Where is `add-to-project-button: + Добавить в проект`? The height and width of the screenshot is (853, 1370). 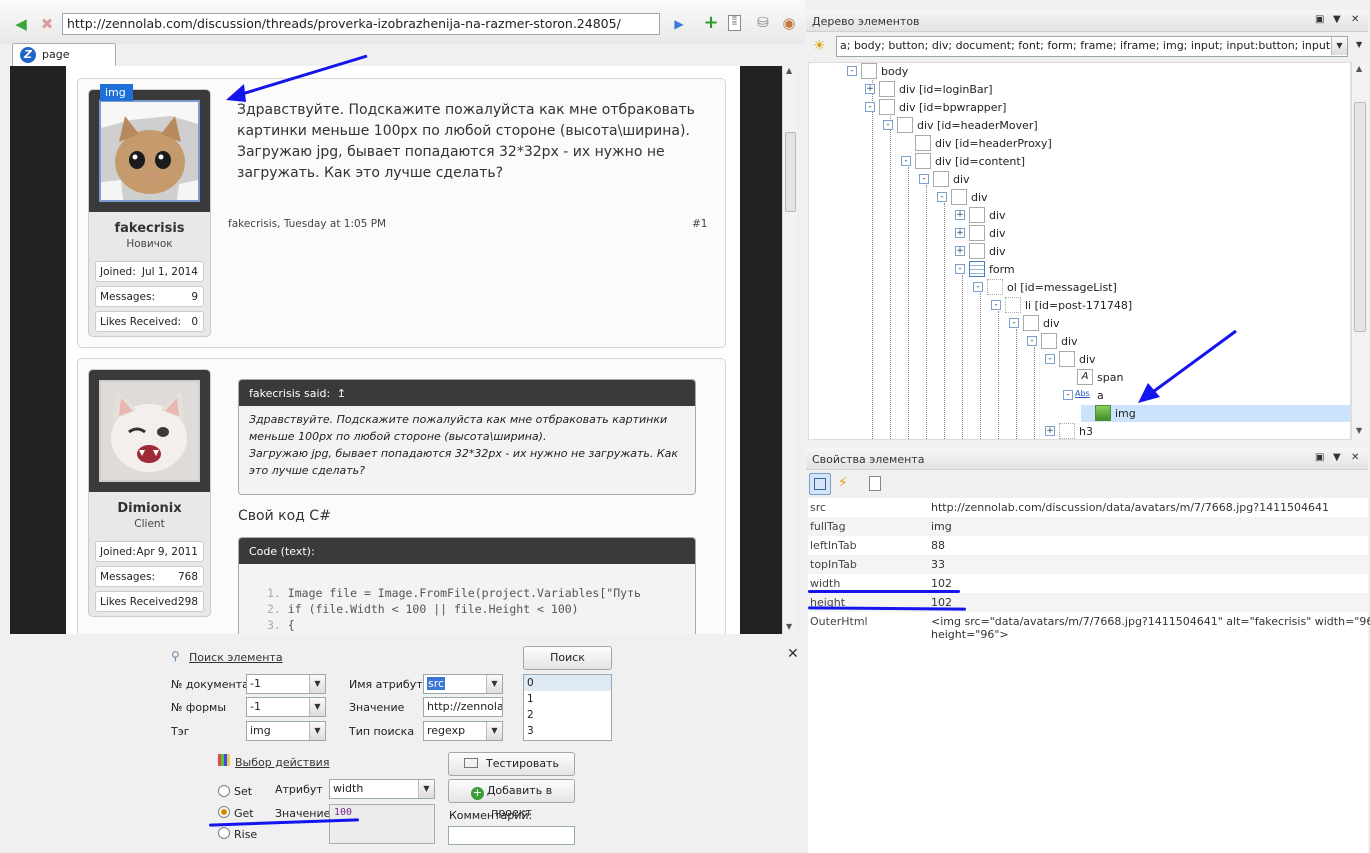
add-to-project-button: + Добавить в проект is located at coordinates (511, 799).